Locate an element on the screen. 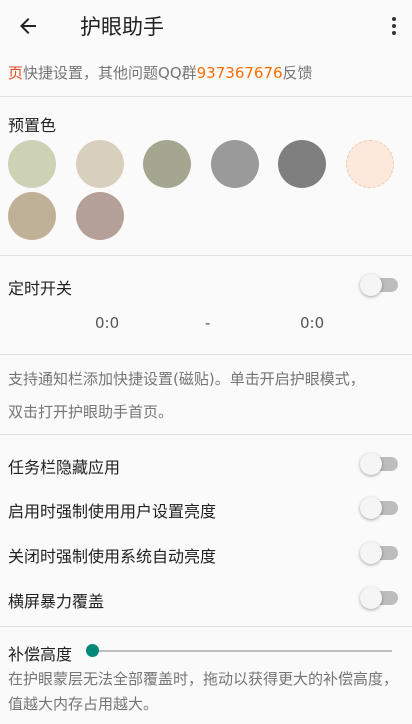  compensation-slider-thumb is located at coordinates (92, 650).